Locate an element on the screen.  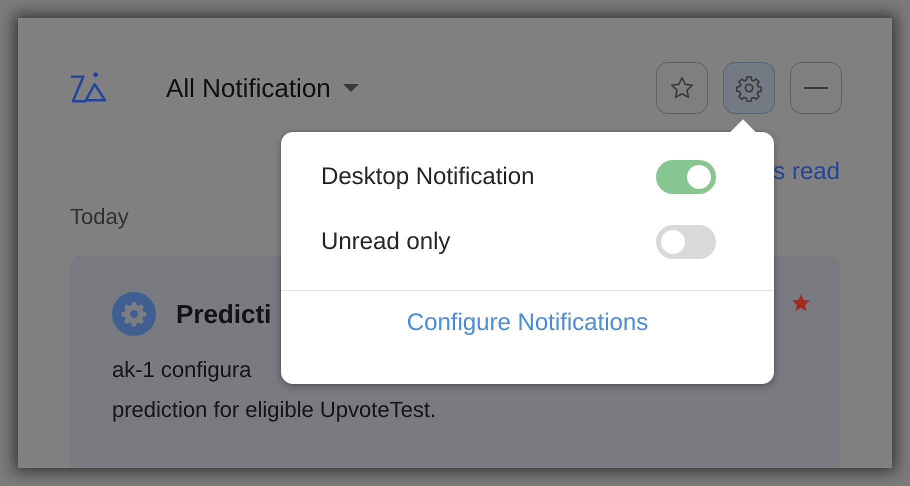
logo-icon is located at coordinates (89, 88).